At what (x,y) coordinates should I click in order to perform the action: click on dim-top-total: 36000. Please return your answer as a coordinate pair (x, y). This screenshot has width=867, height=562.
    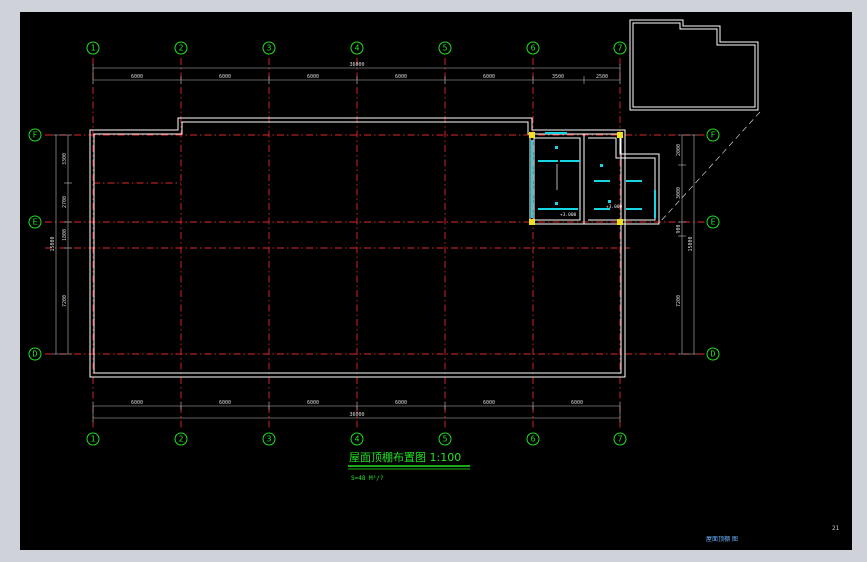
    Looking at the image, I should click on (356, 65).